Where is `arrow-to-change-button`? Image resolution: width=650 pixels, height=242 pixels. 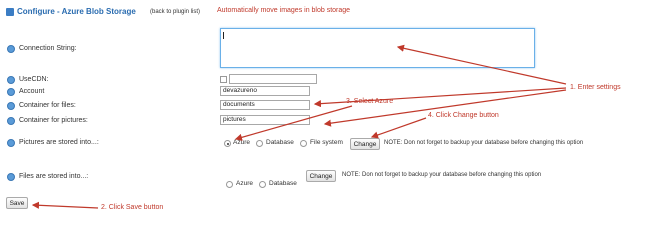 arrow-to-change-button is located at coordinates (398, 128).